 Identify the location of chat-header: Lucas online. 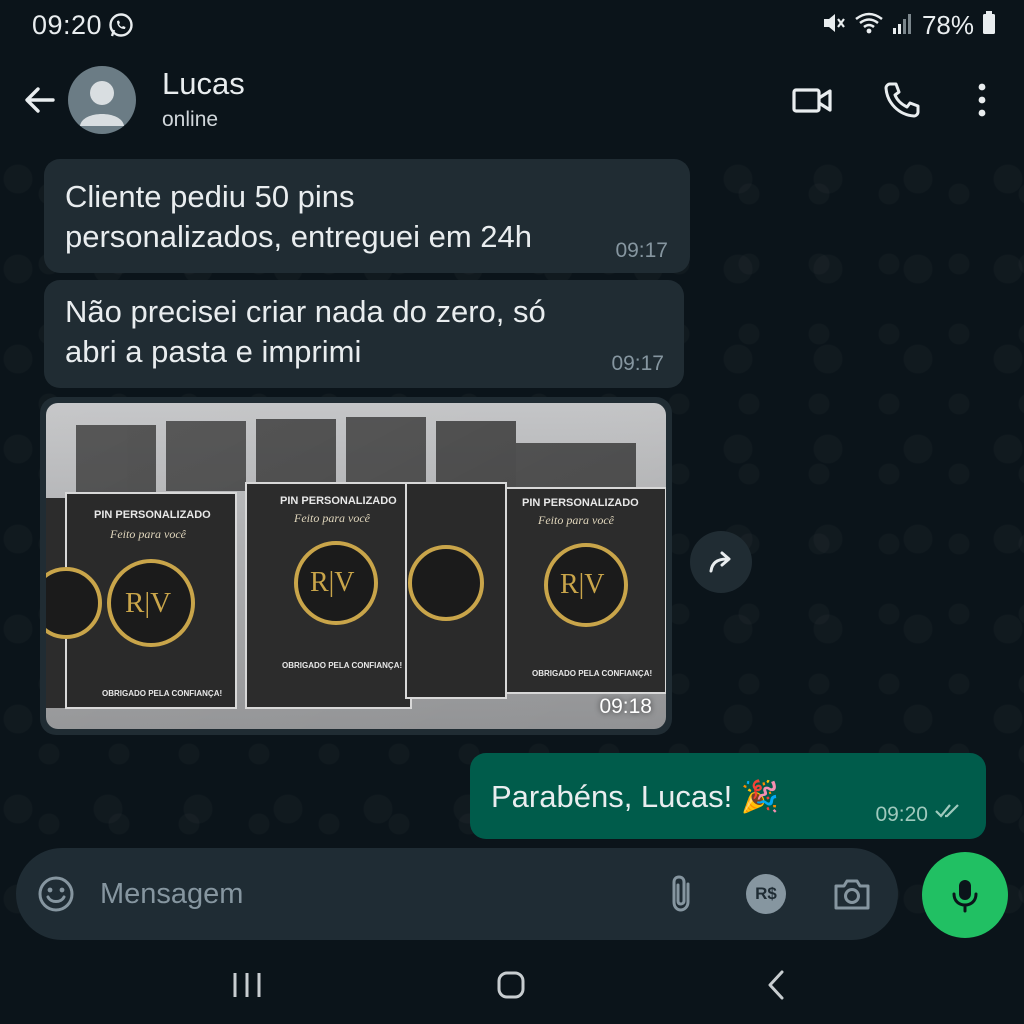
(512, 102).